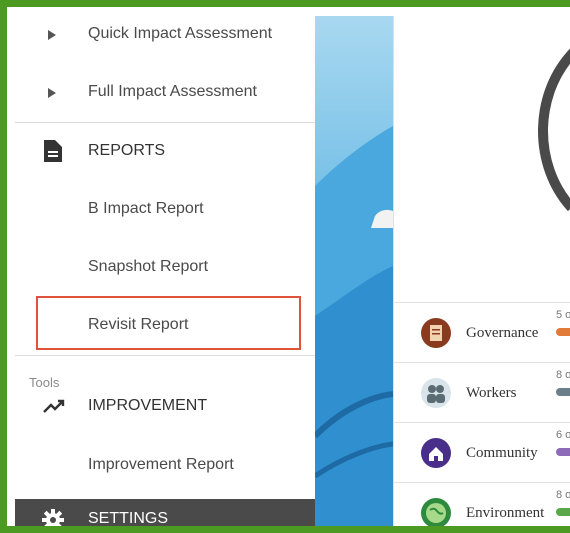  I want to click on settings-label: SETTINGS, so click(128, 518).